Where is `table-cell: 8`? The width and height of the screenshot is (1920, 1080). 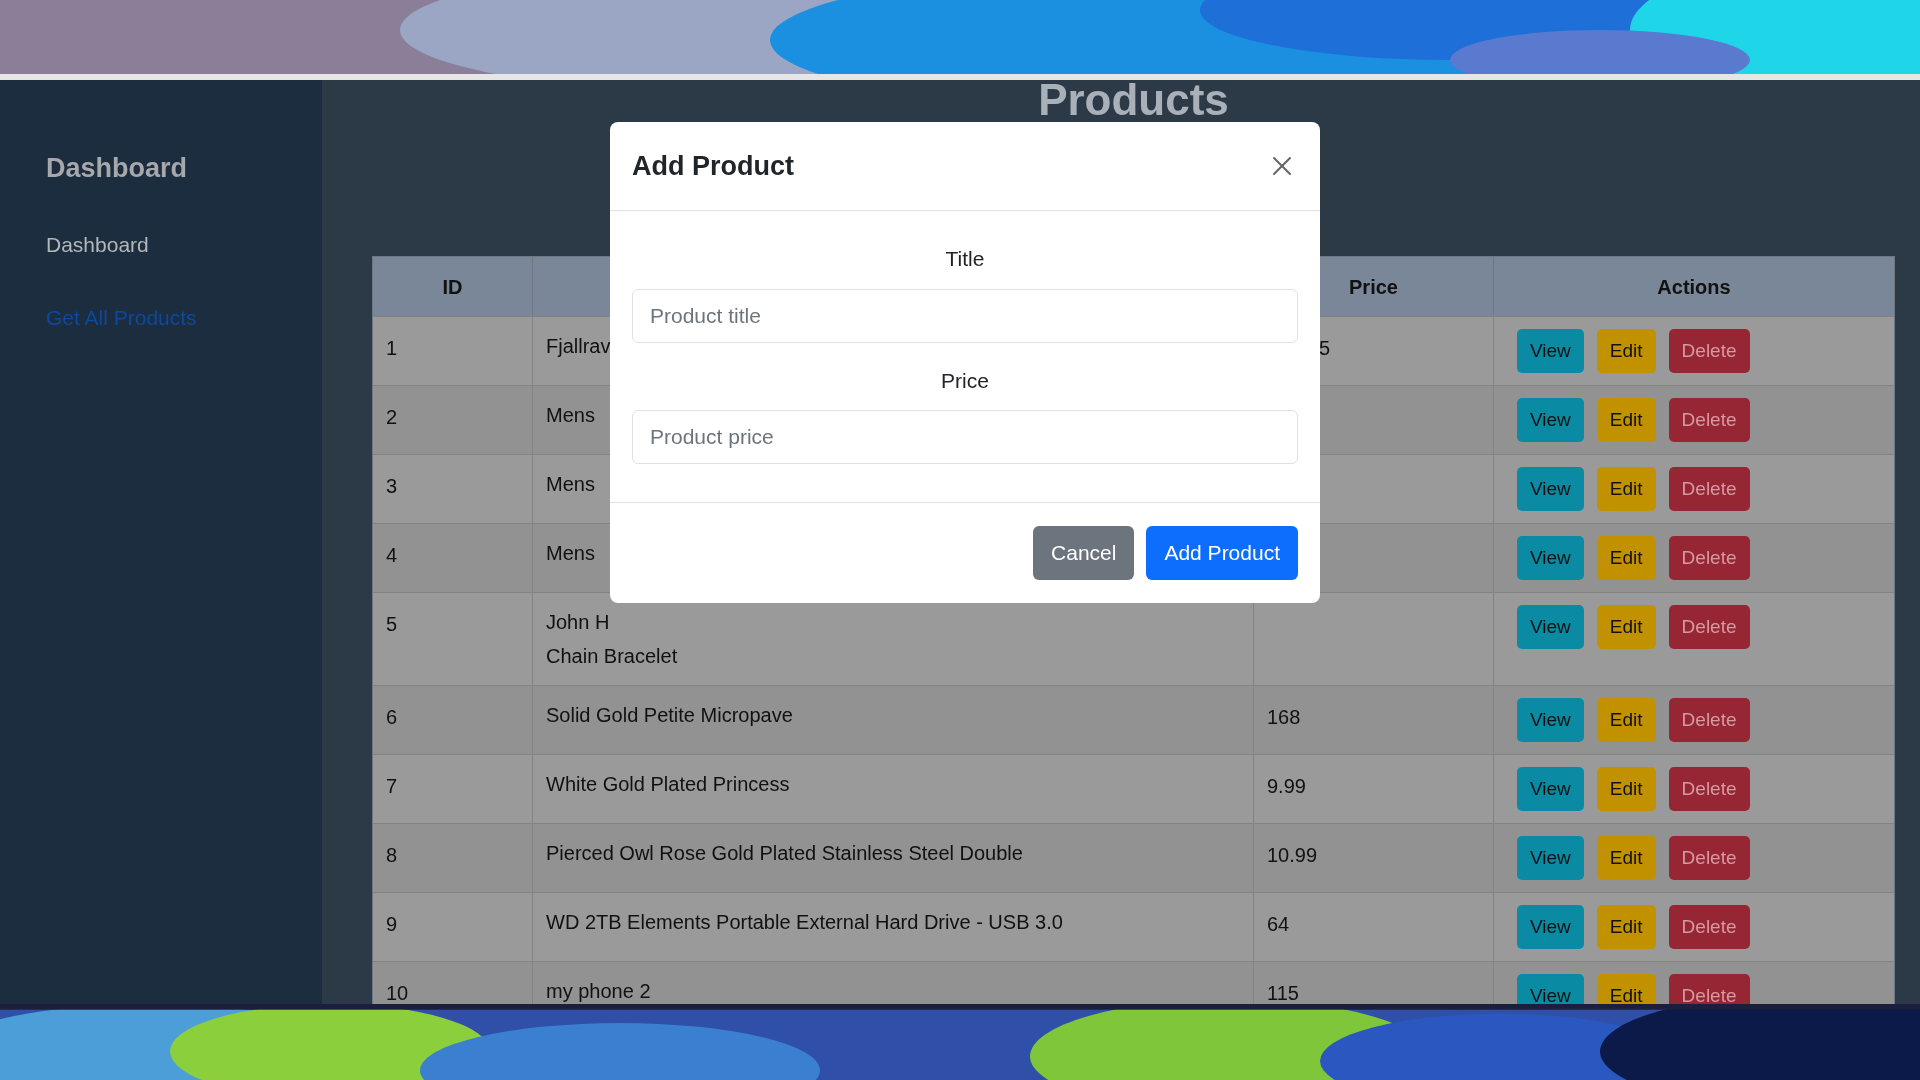
table-cell: 8 is located at coordinates (392, 855).